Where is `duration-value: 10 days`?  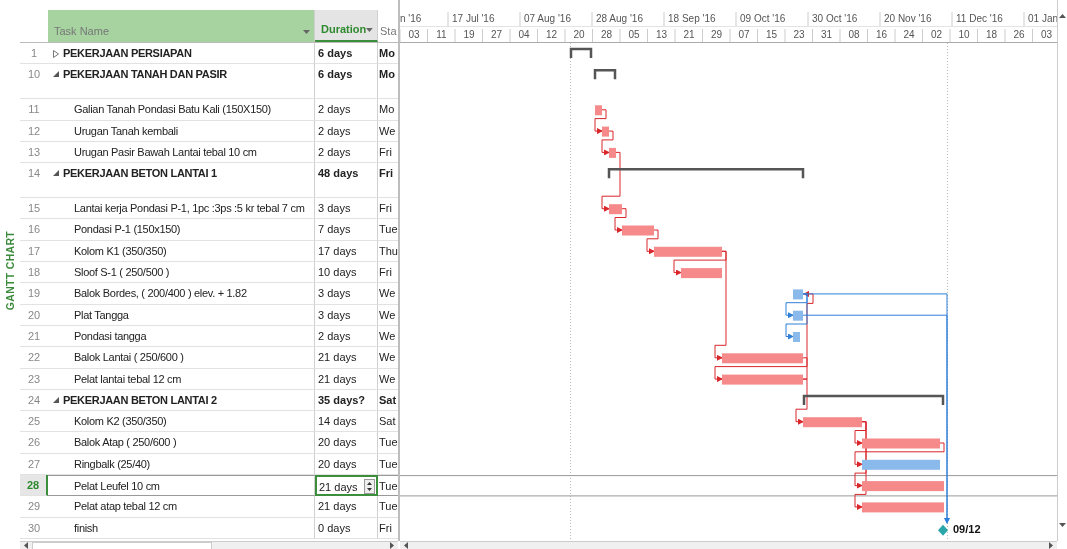 duration-value: 10 days is located at coordinates (346, 273).